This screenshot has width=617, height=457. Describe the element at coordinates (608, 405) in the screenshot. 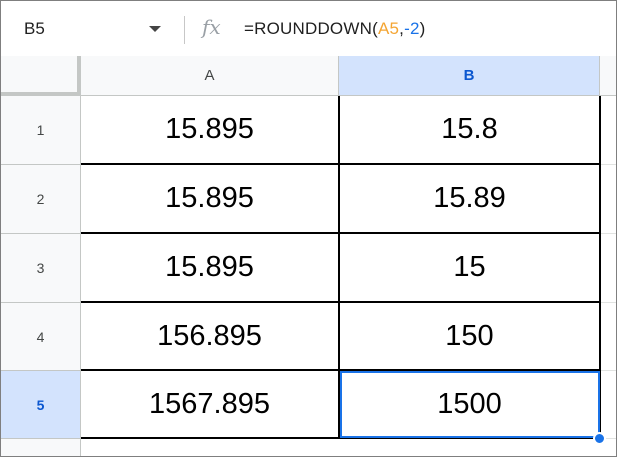

I see `cell-c5` at that location.